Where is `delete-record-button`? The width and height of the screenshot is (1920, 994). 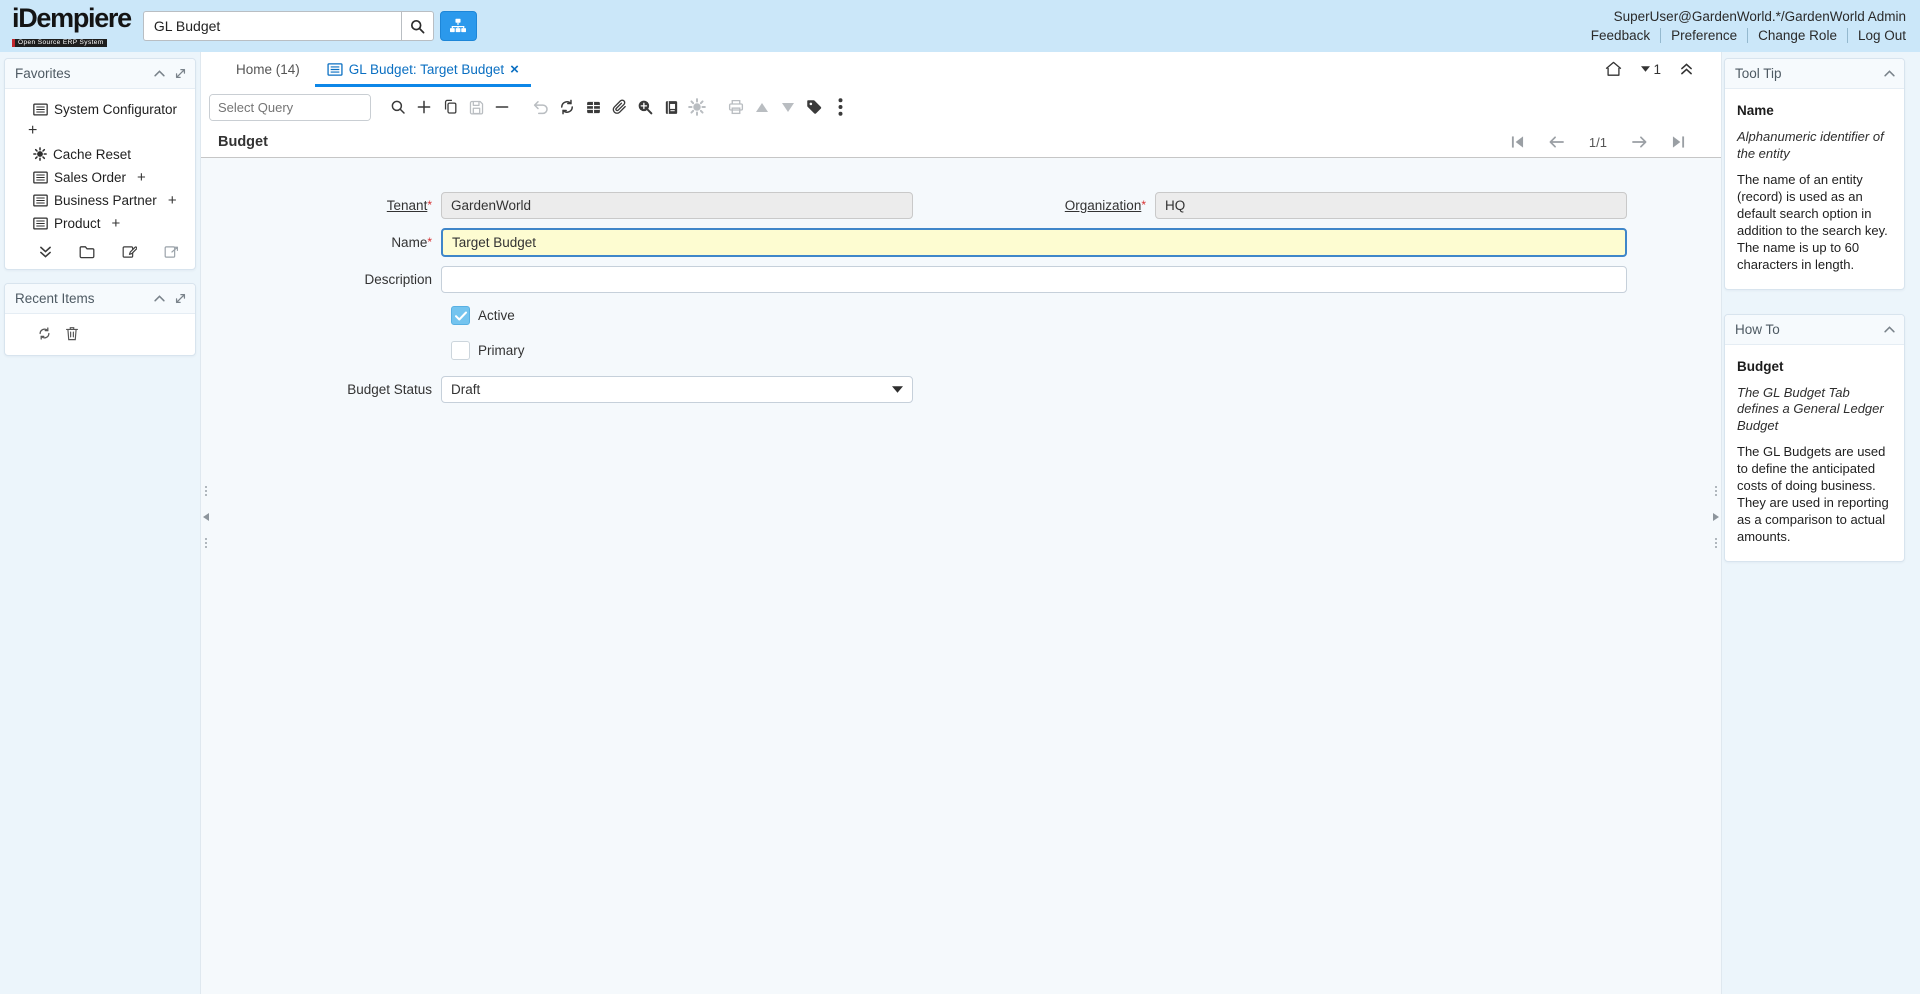
delete-record-button is located at coordinates (502, 107).